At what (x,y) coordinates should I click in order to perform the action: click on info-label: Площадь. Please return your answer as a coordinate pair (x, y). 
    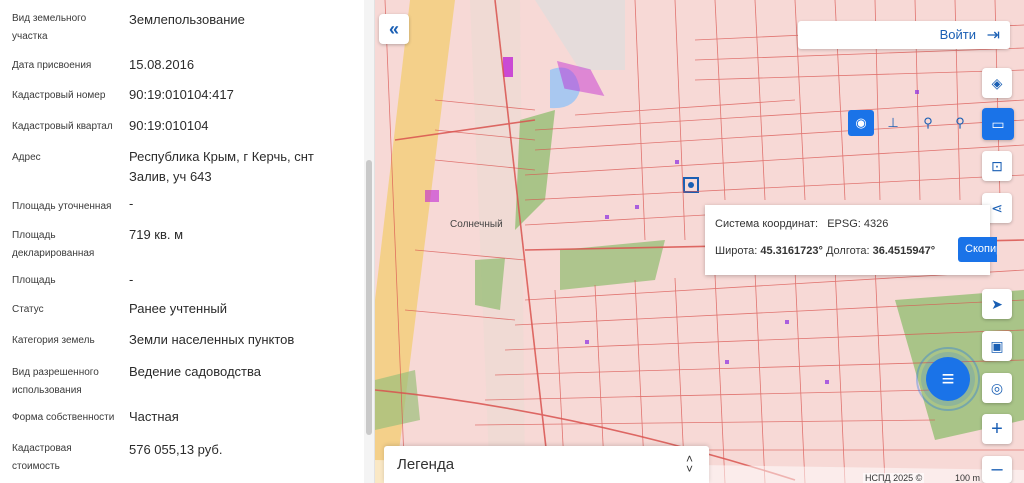
    Looking at the image, I should click on (34, 280).